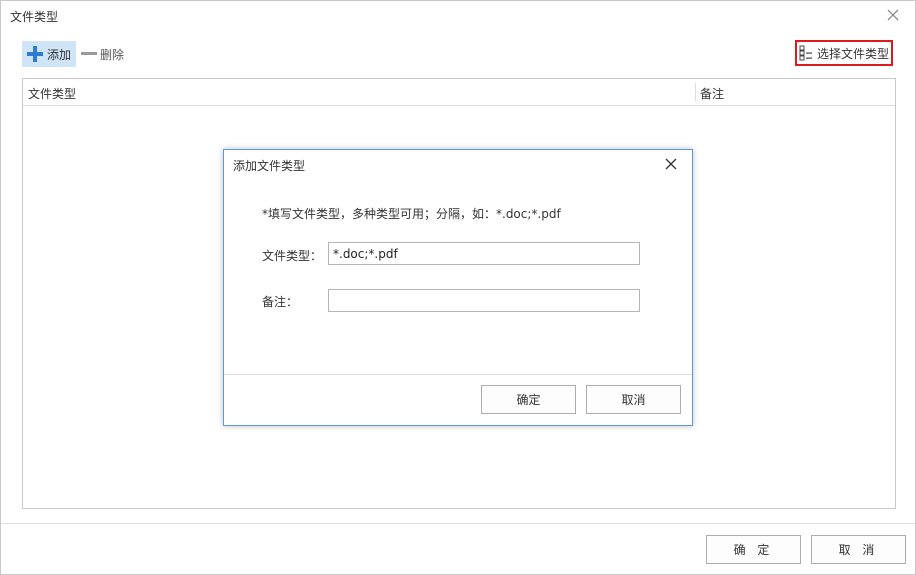 This screenshot has width=916, height=575. I want to click on delete-button-label: 删除, so click(112, 54).